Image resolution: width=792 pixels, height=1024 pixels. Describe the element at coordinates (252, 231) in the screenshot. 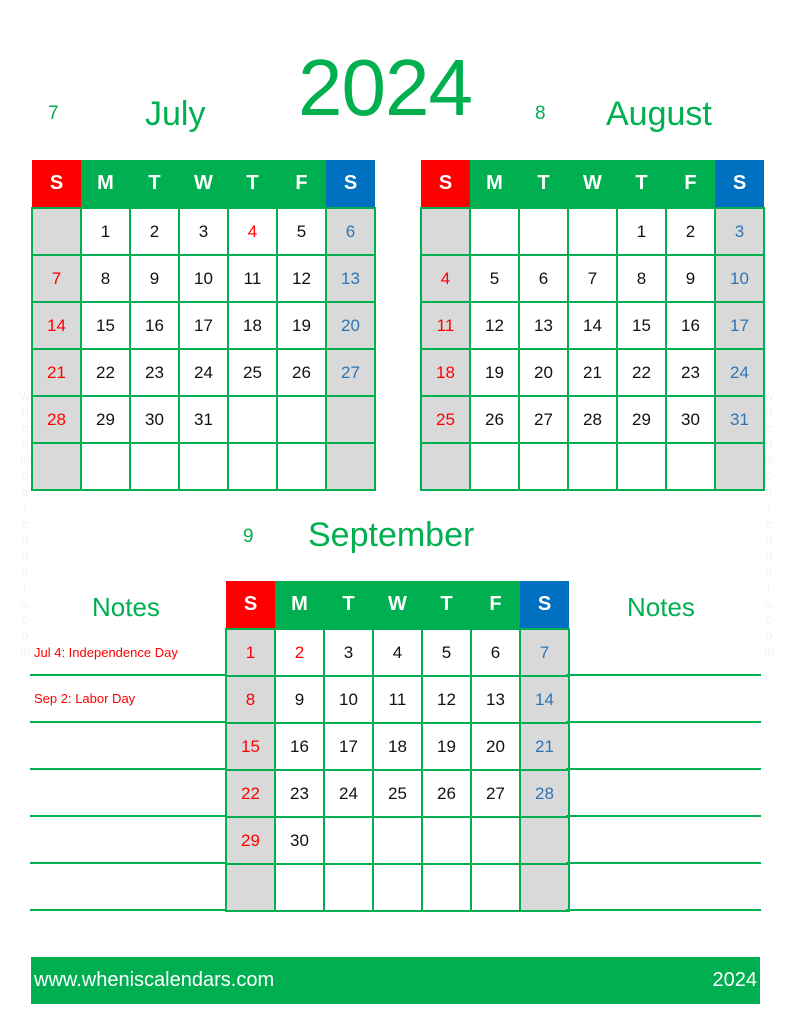

I see `day-cell: 4` at that location.